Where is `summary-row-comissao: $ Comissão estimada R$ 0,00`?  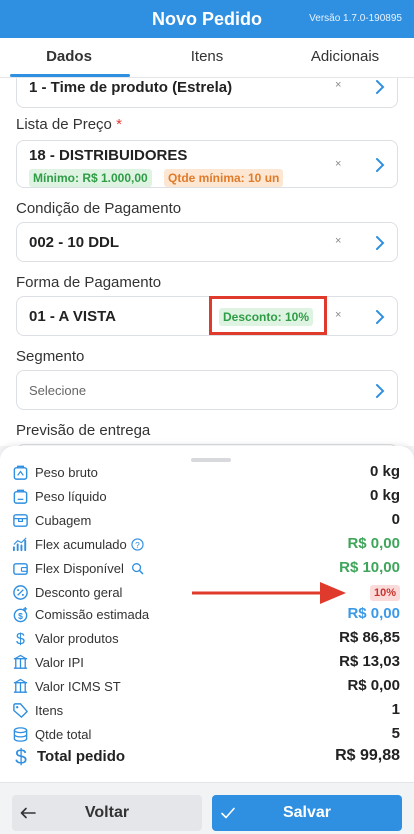 summary-row-comissao: $ Comissão estimada R$ 0,00 is located at coordinates (207, 615).